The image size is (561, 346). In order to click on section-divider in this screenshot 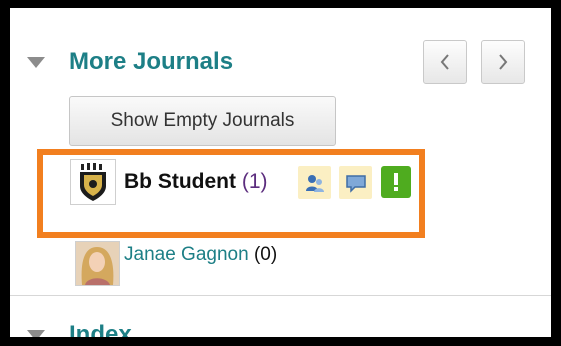, I will do `click(280, 295)`.